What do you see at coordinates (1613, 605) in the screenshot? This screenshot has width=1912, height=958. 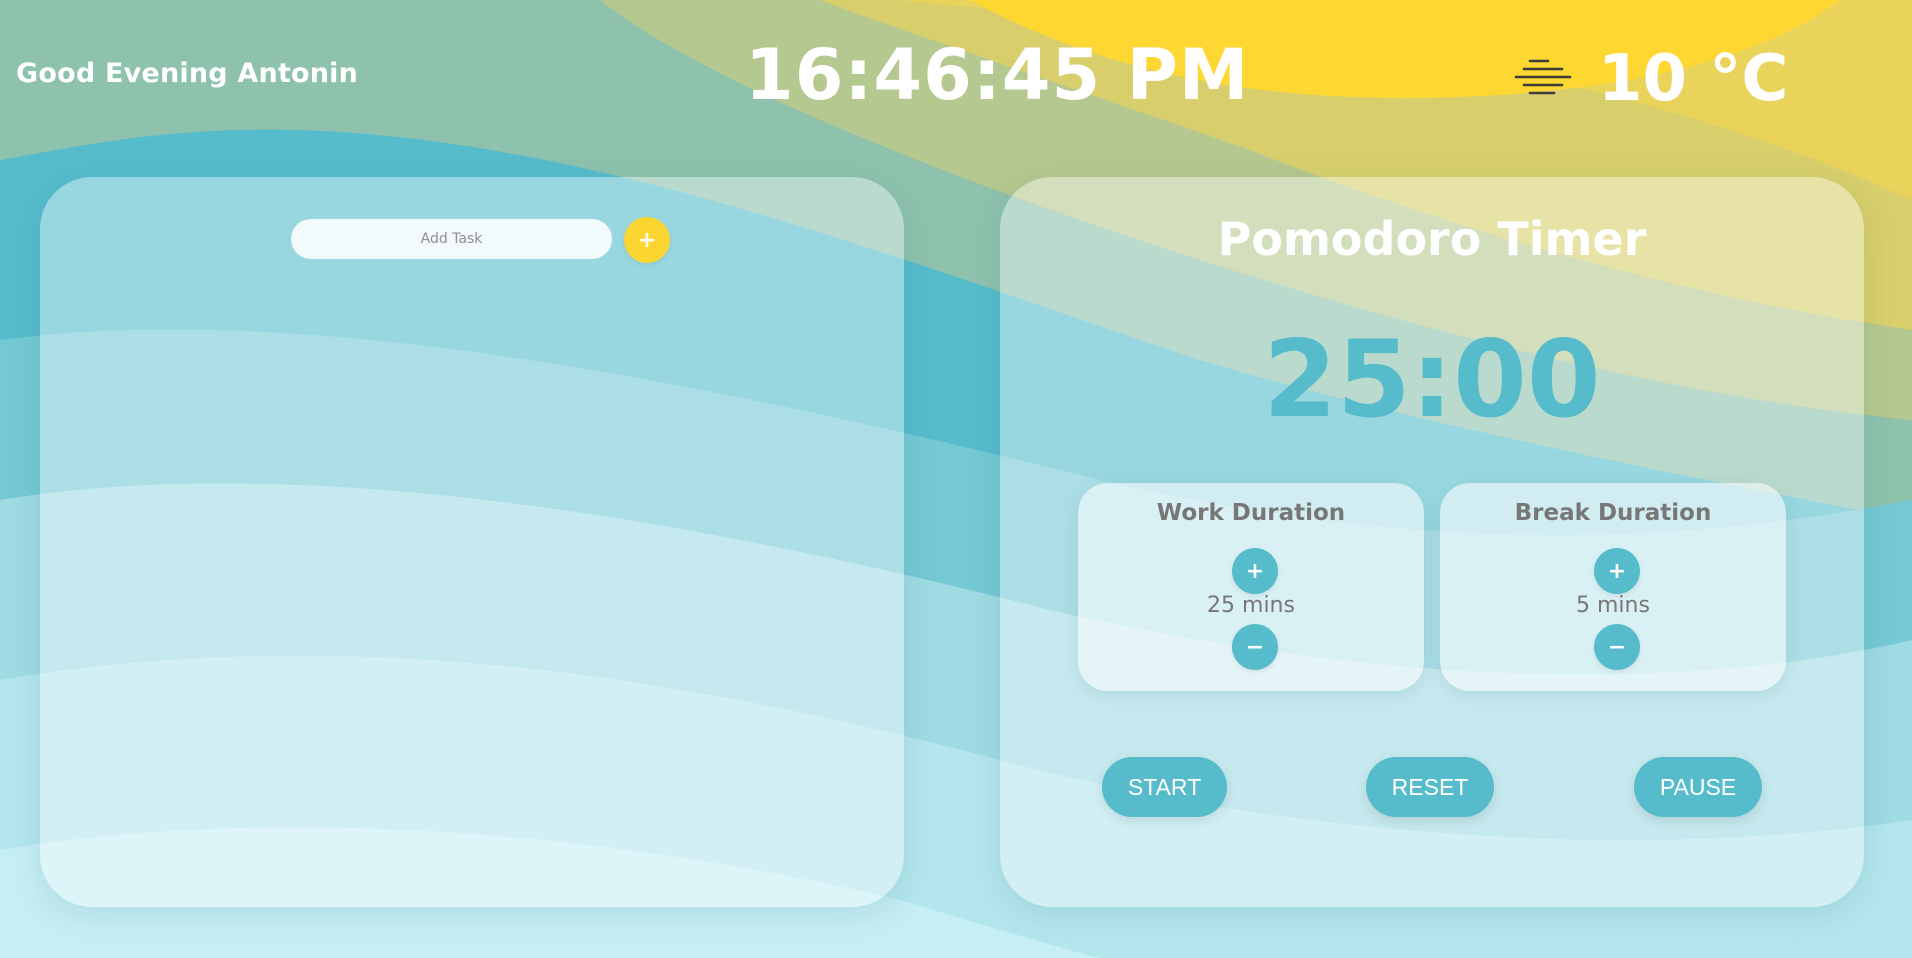 I see `break-duration-value: 5 mins` at bounding box center [1613, 605].